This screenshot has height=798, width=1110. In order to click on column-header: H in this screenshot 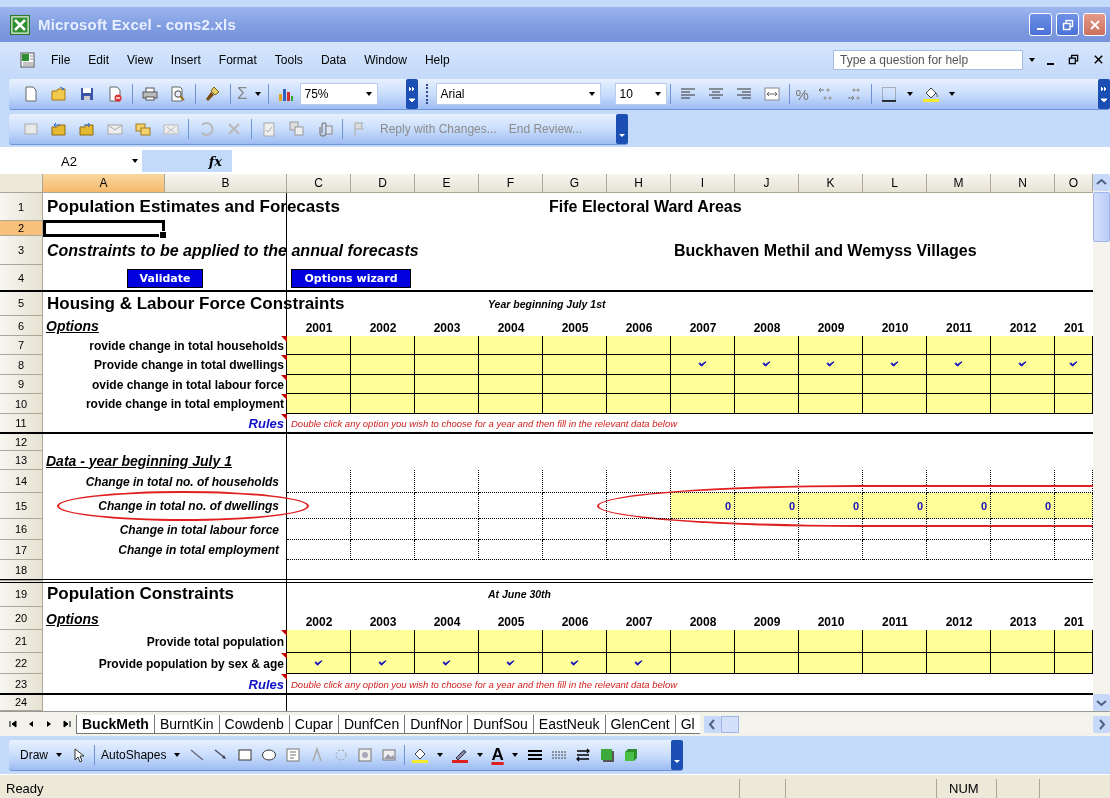, I will do `click(639, 183)`.